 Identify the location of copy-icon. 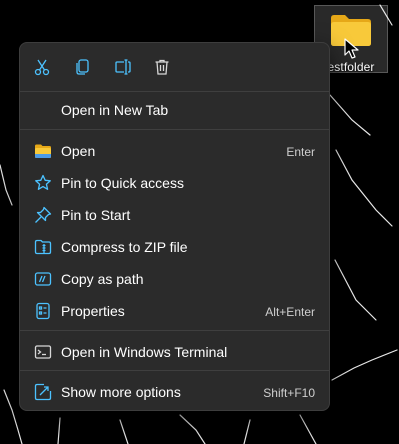
(82, 67).